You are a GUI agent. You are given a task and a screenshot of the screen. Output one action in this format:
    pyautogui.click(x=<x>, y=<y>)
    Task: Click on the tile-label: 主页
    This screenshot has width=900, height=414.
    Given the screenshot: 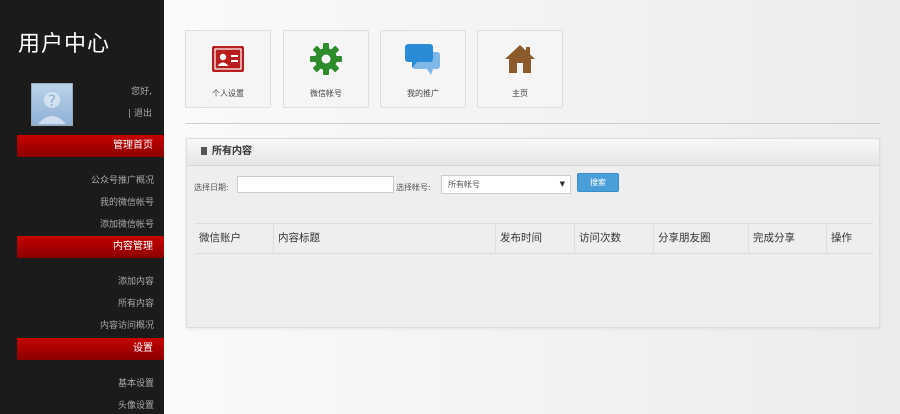 What is the action you would take?
    pyautogui.click(x=520, y=93)
    